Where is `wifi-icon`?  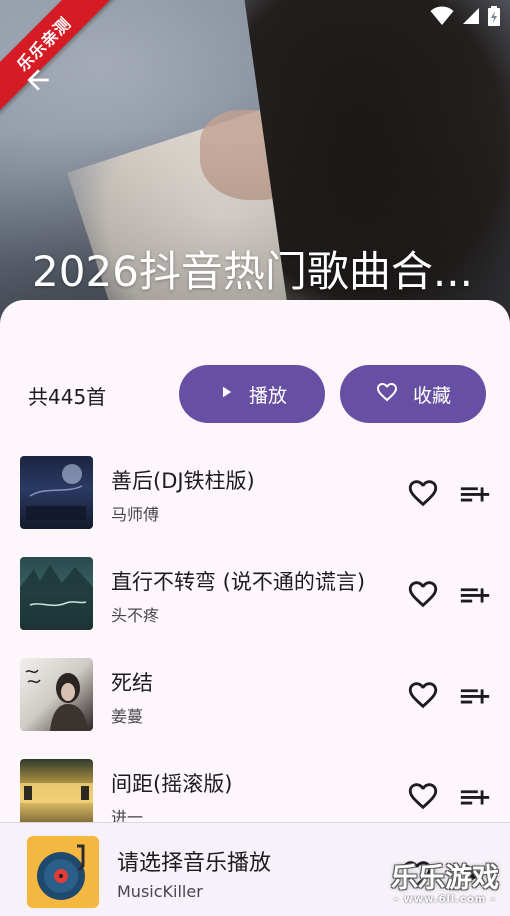
wifi-icon is located at coordinates (442, 16).